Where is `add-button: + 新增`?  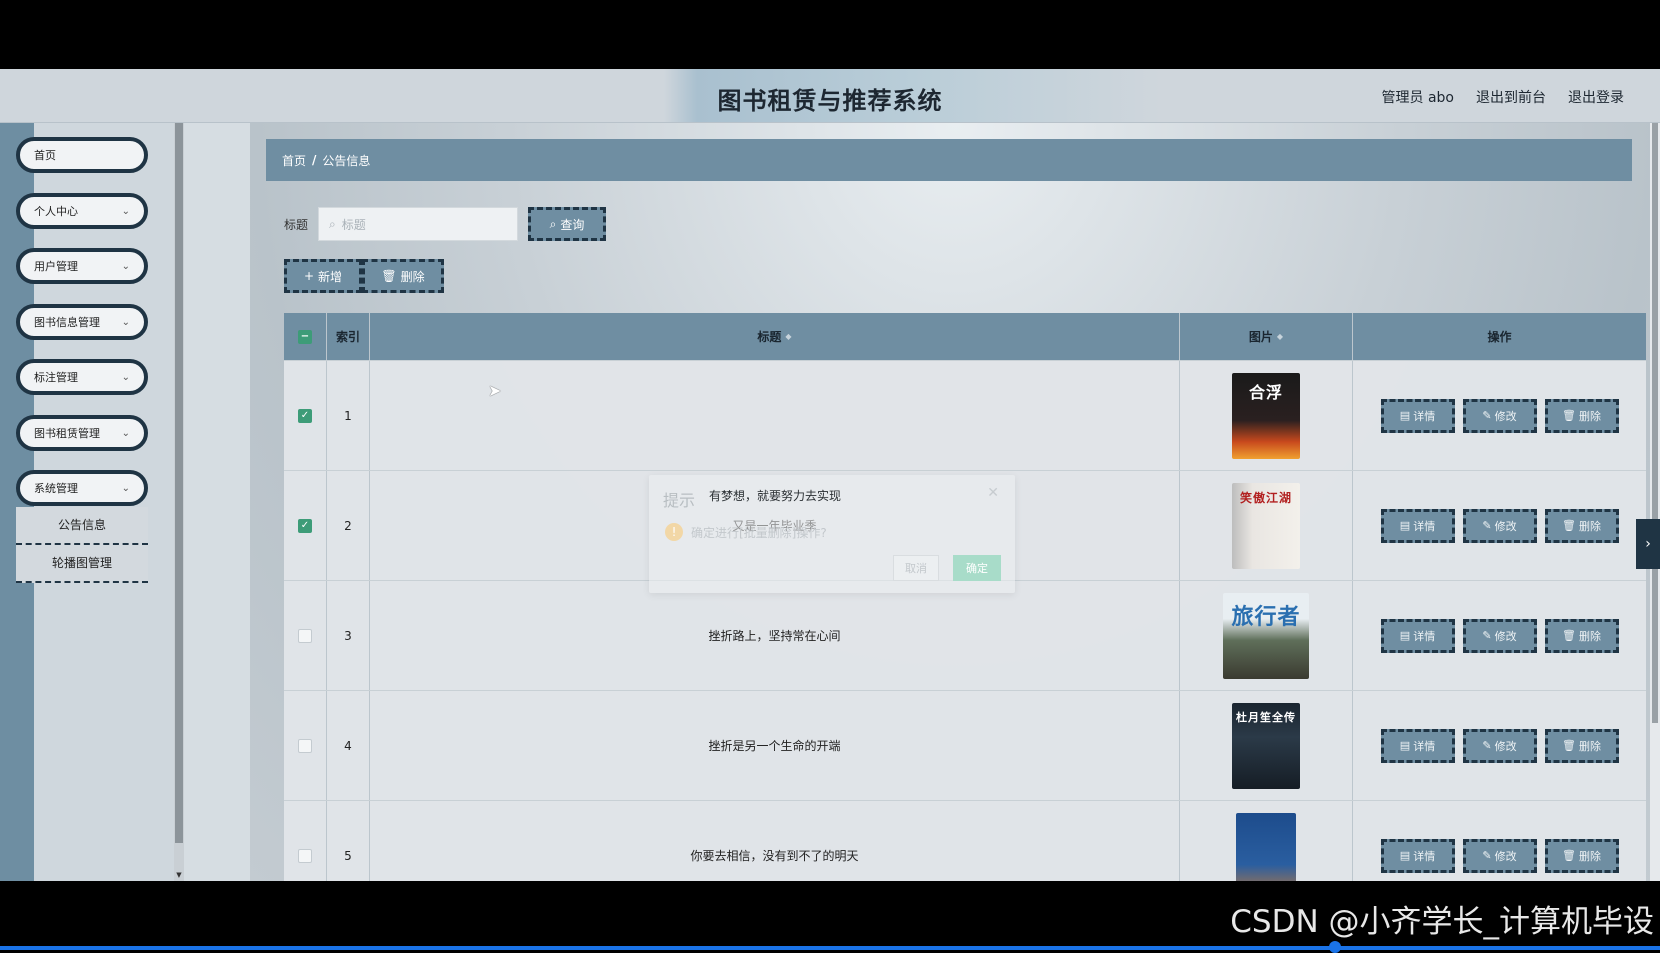
add-button: + 新增 is located at coordinates (323, 276).